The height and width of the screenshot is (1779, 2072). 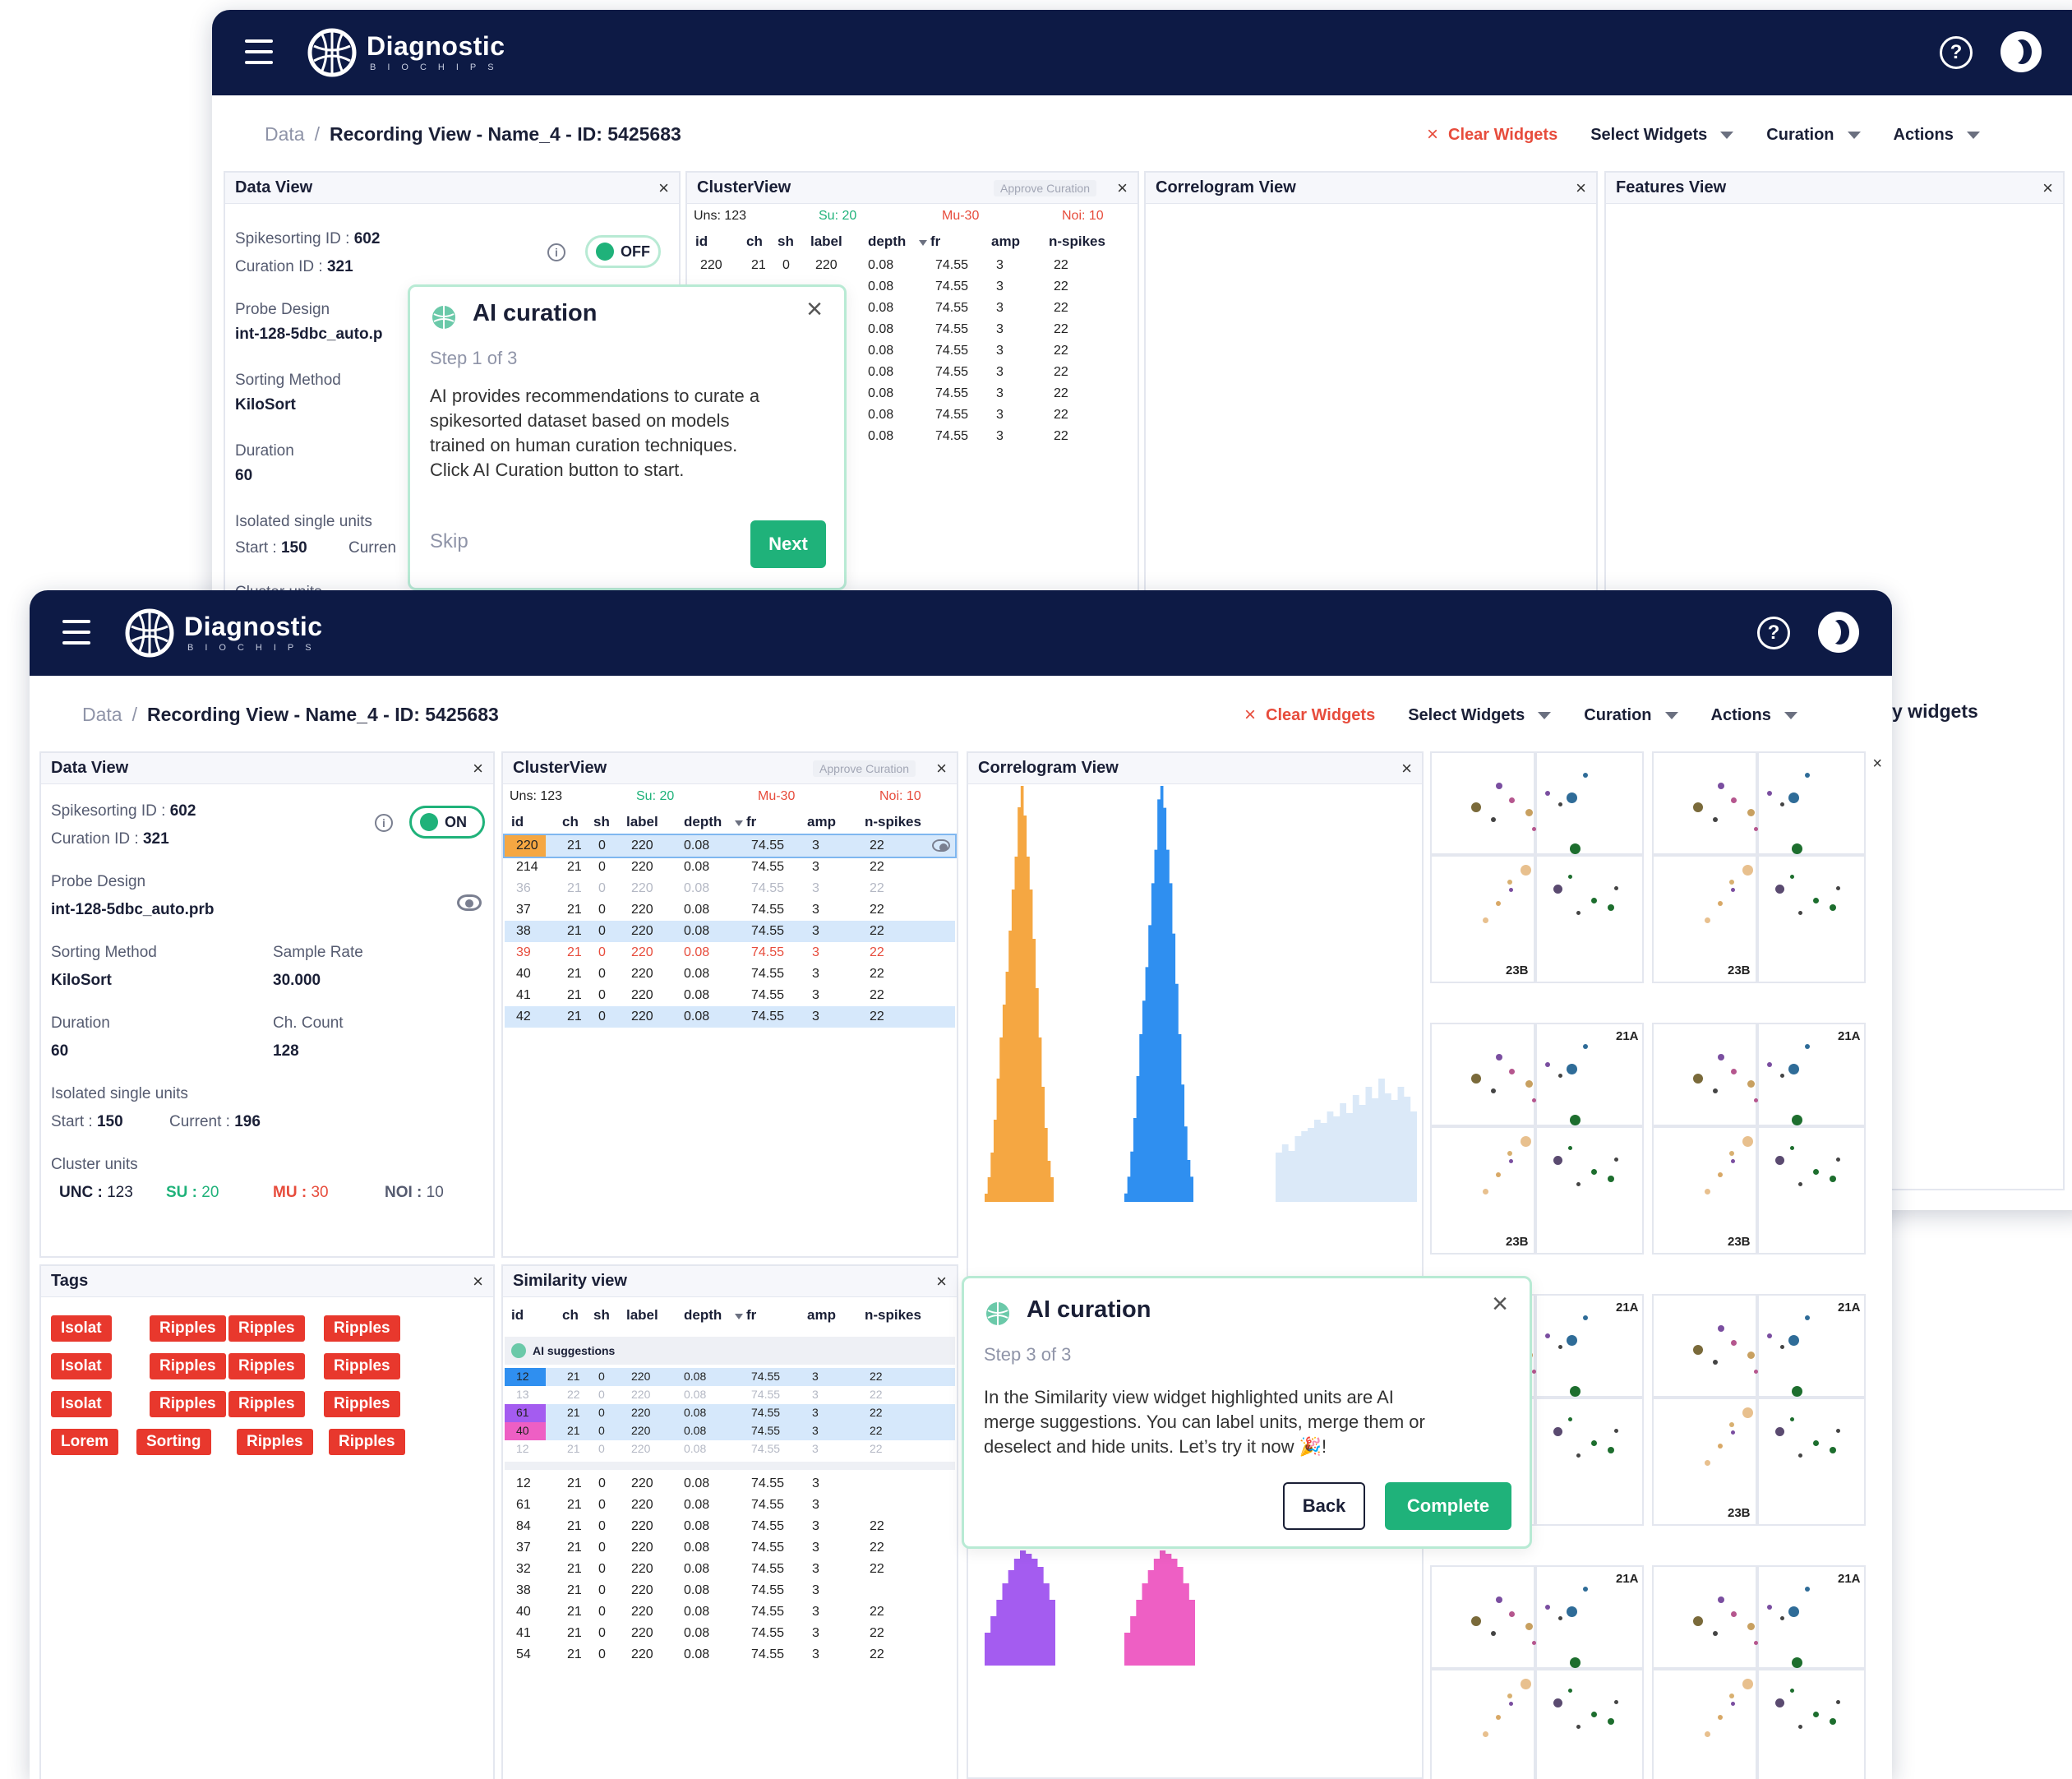 What do you see at coordinates (730, 932) in the screenshot?
I see `table-row: 38 21 0 220 0.08 74.55 3 22` at bounding box center [730, 932].